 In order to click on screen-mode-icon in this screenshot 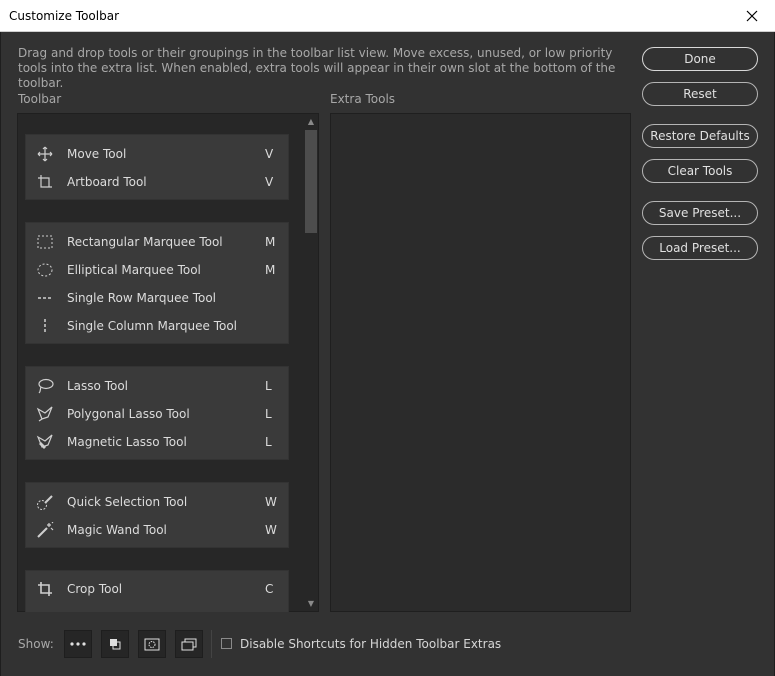, I will do `click(189, 644)`.